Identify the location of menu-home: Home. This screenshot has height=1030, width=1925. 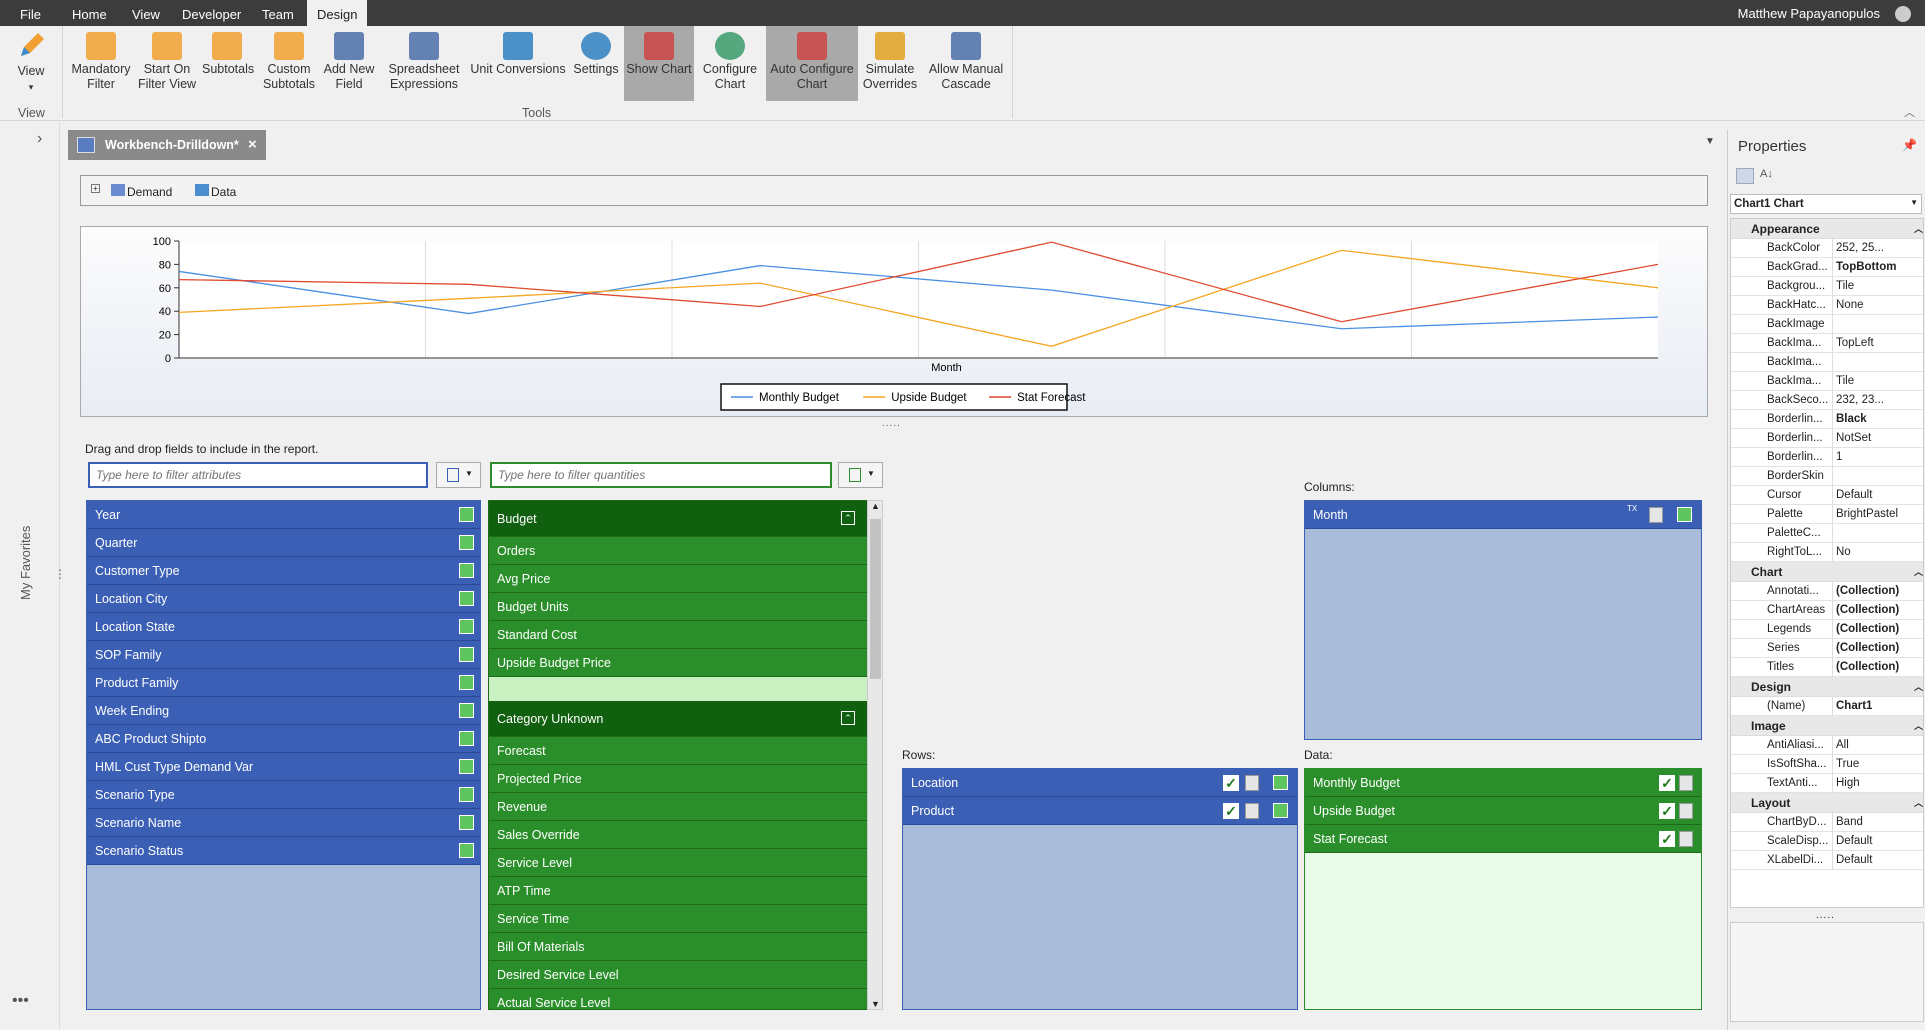
(89, 13).